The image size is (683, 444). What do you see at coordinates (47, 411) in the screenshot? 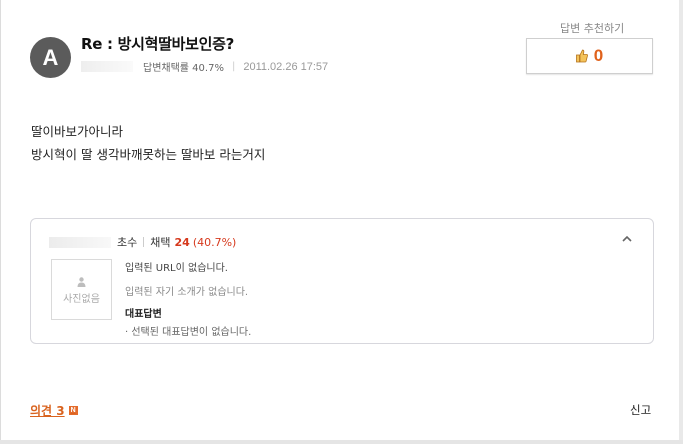
I see `opinion-label: 의견 3` at bounding box center [47, 411].